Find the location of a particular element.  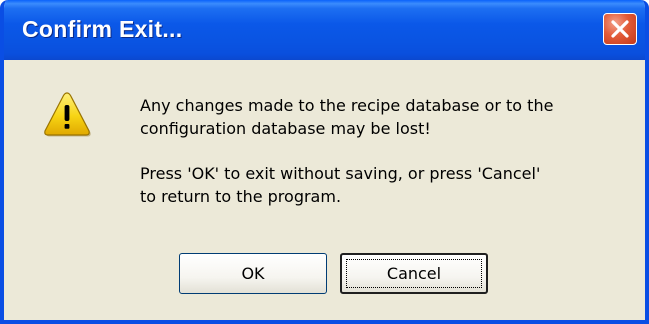

close-icon is located at coordinates (620, 29).